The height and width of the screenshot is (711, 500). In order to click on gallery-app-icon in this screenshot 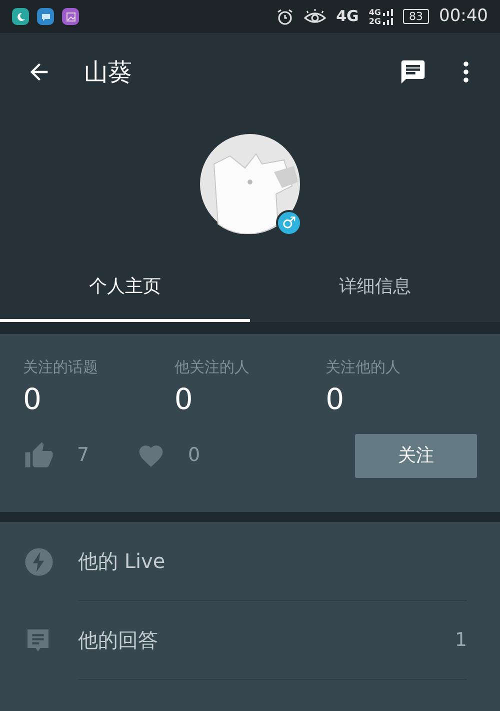, I will do `click(70, 16)`.